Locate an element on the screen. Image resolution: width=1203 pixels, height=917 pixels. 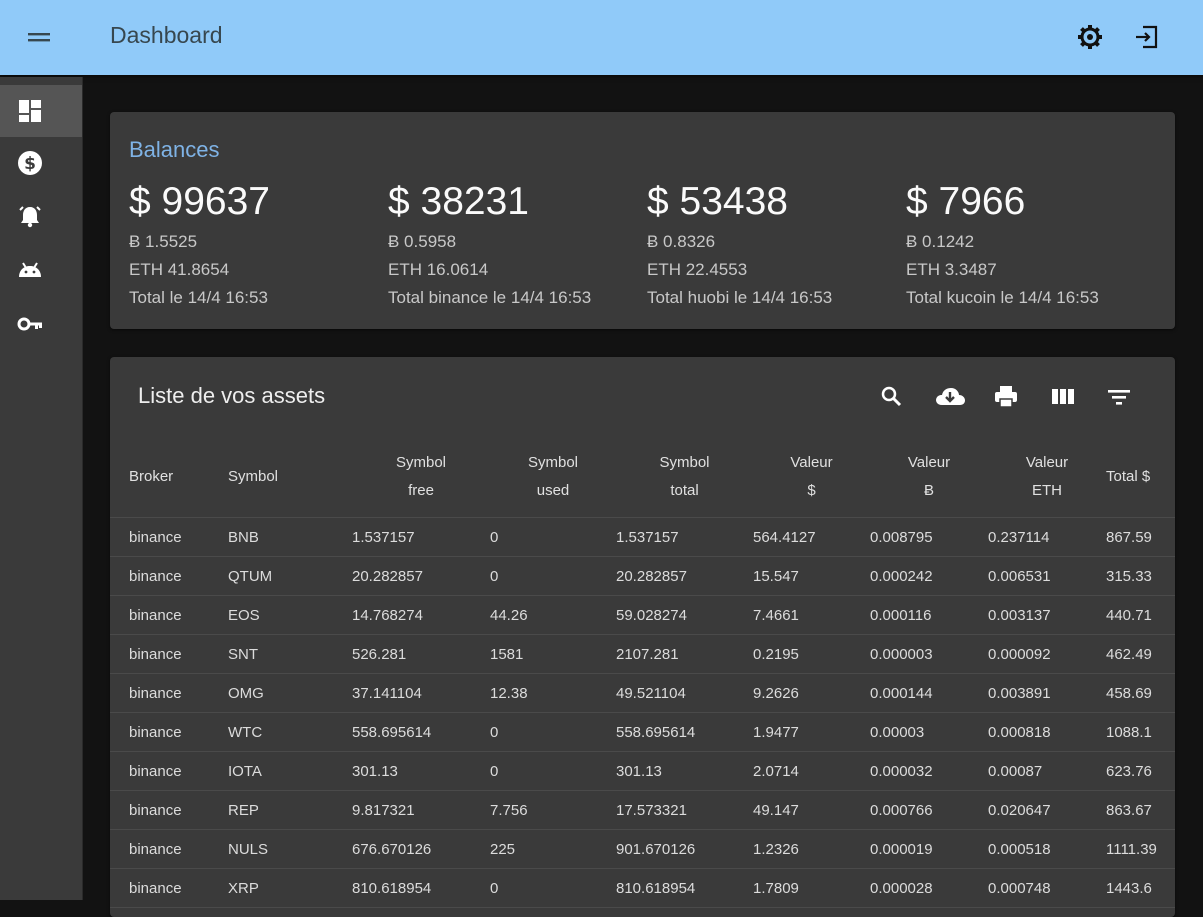
key-icon is located at coordinates (29, 324).